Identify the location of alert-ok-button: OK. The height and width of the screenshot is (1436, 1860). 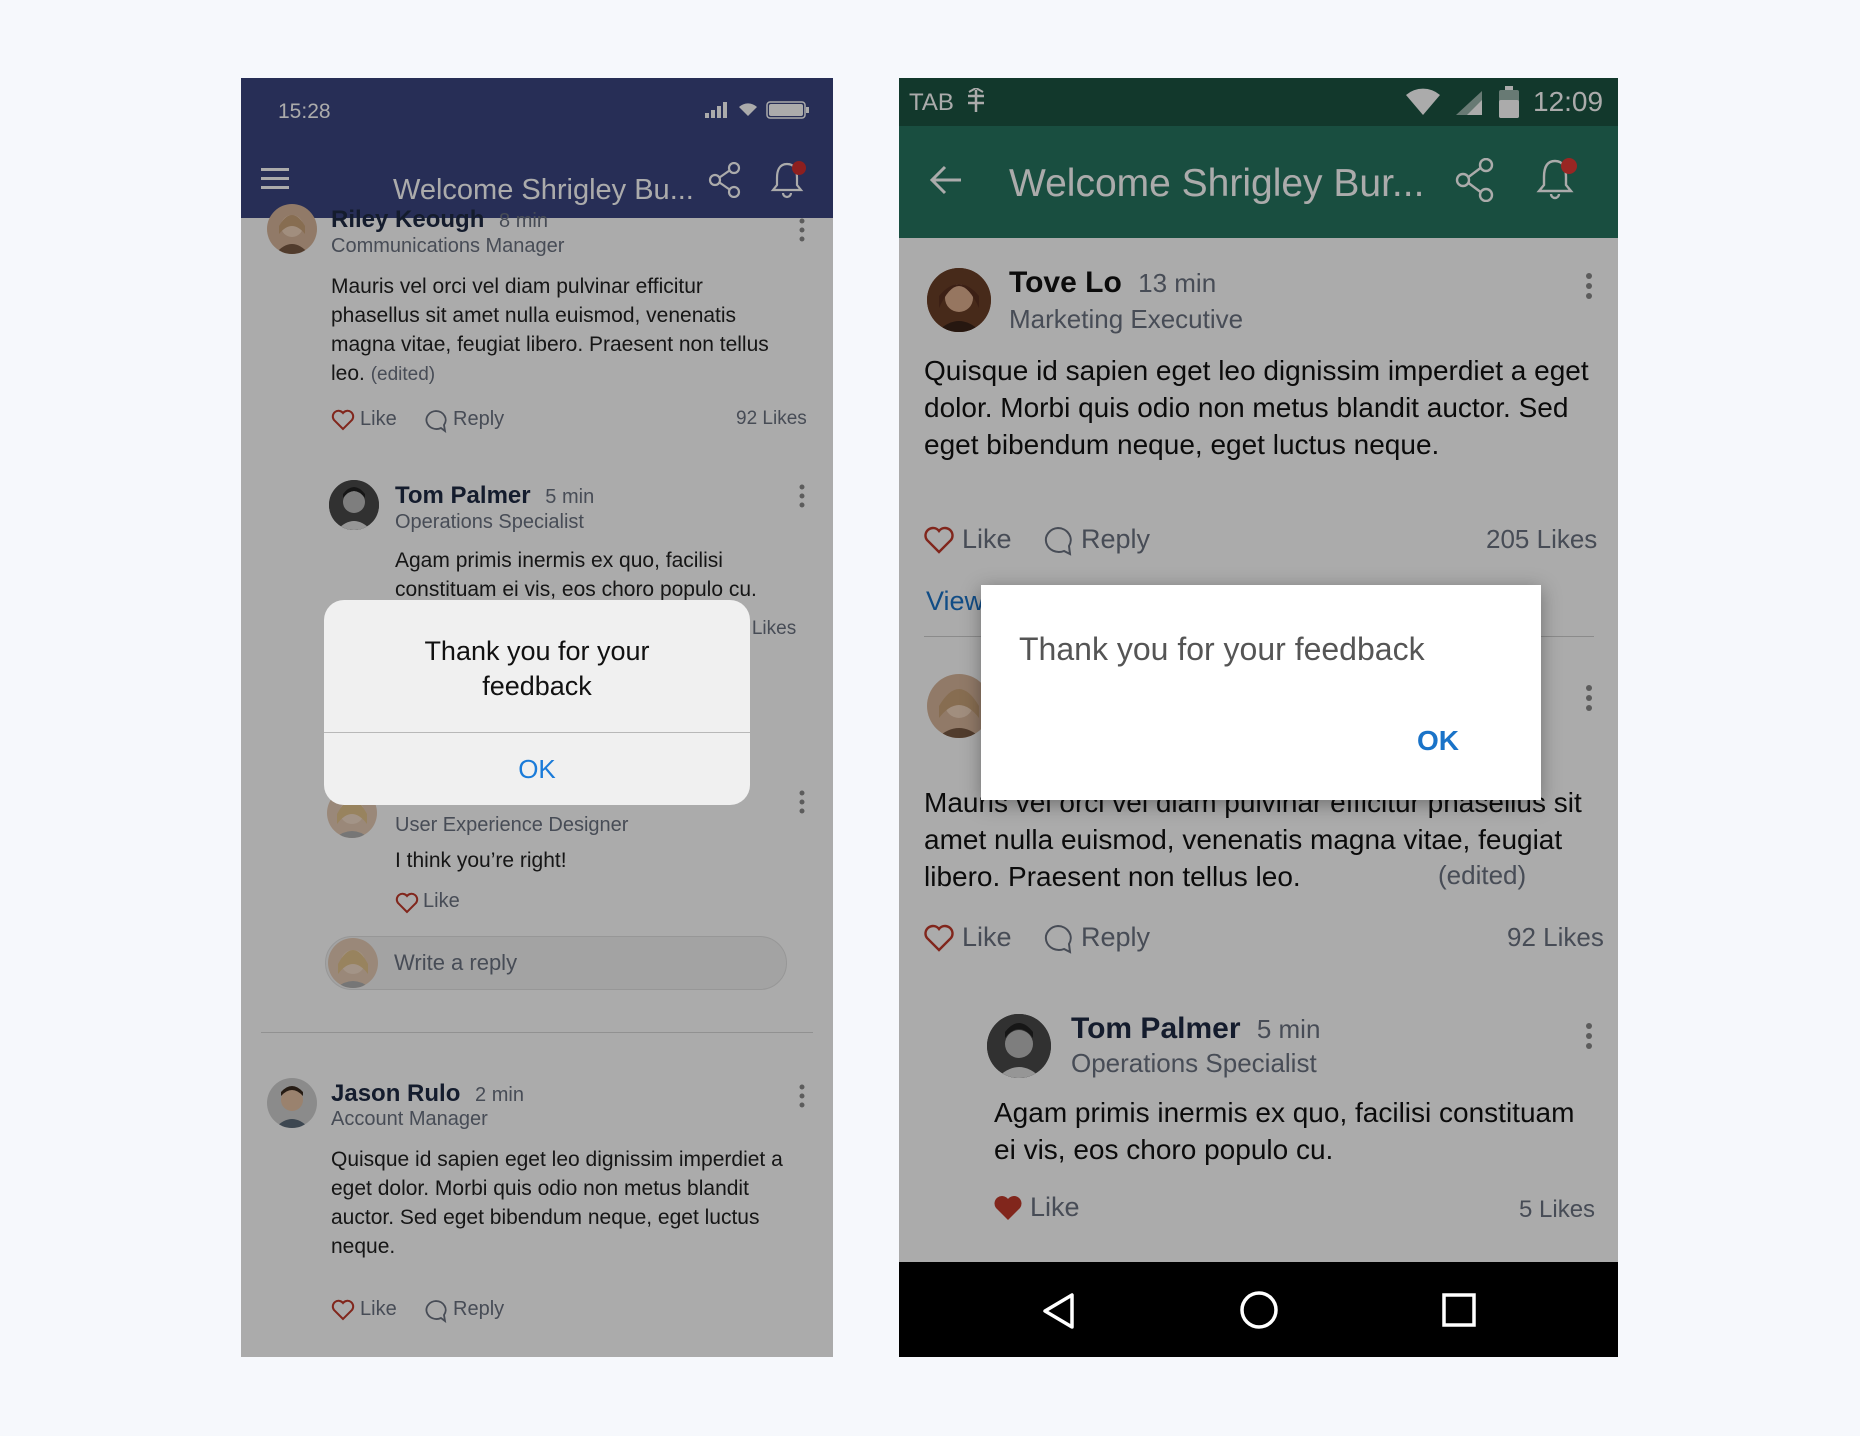
(537, 769).